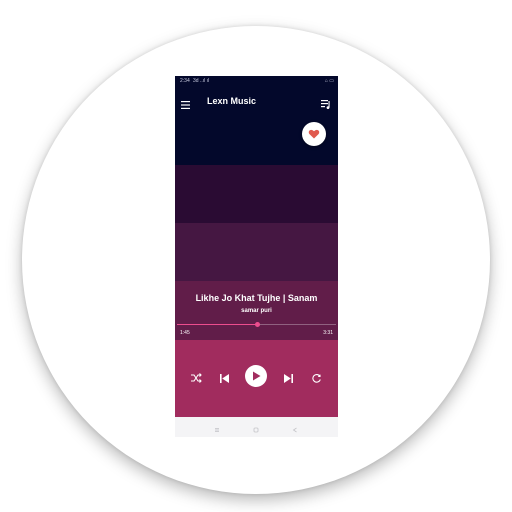  What do you see at coordinates (329, 81) in the screenshot?
I see `status-right: ⌂ ▭` at bounding box center [329, 81].